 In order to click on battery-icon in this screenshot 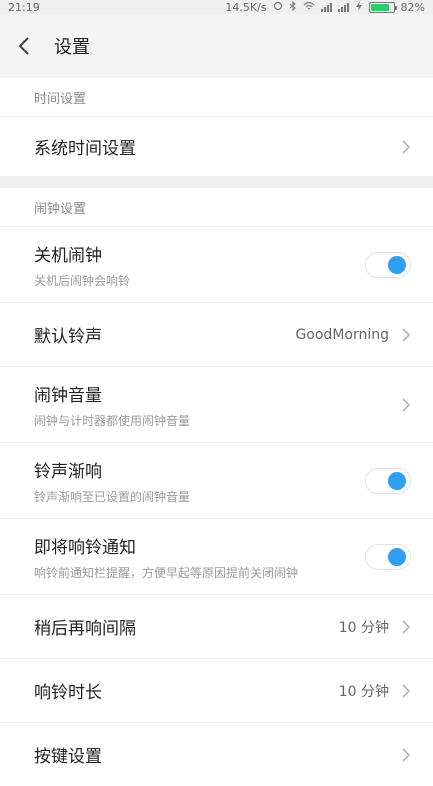, I will do `click(382, 7)`.